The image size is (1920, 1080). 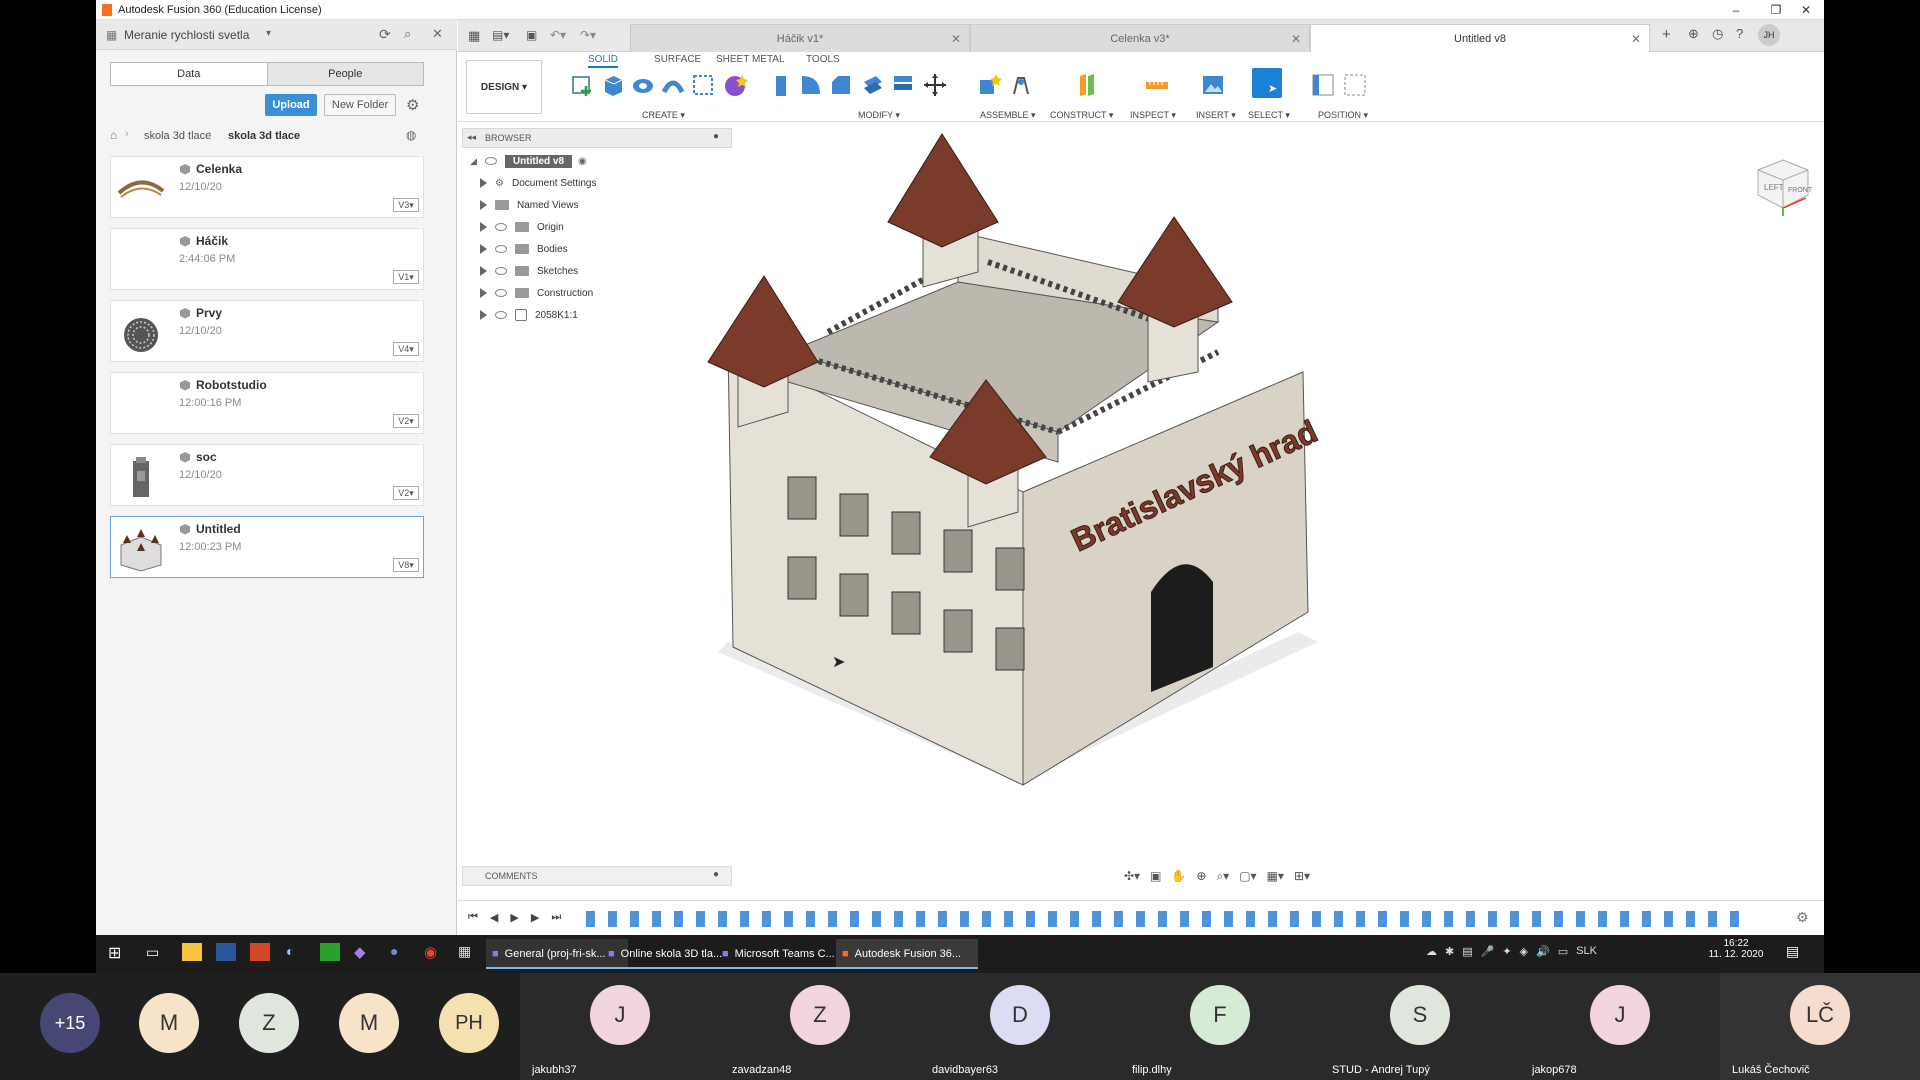 I want to click on participant-avatar: M, so click(x=369, y=1023).